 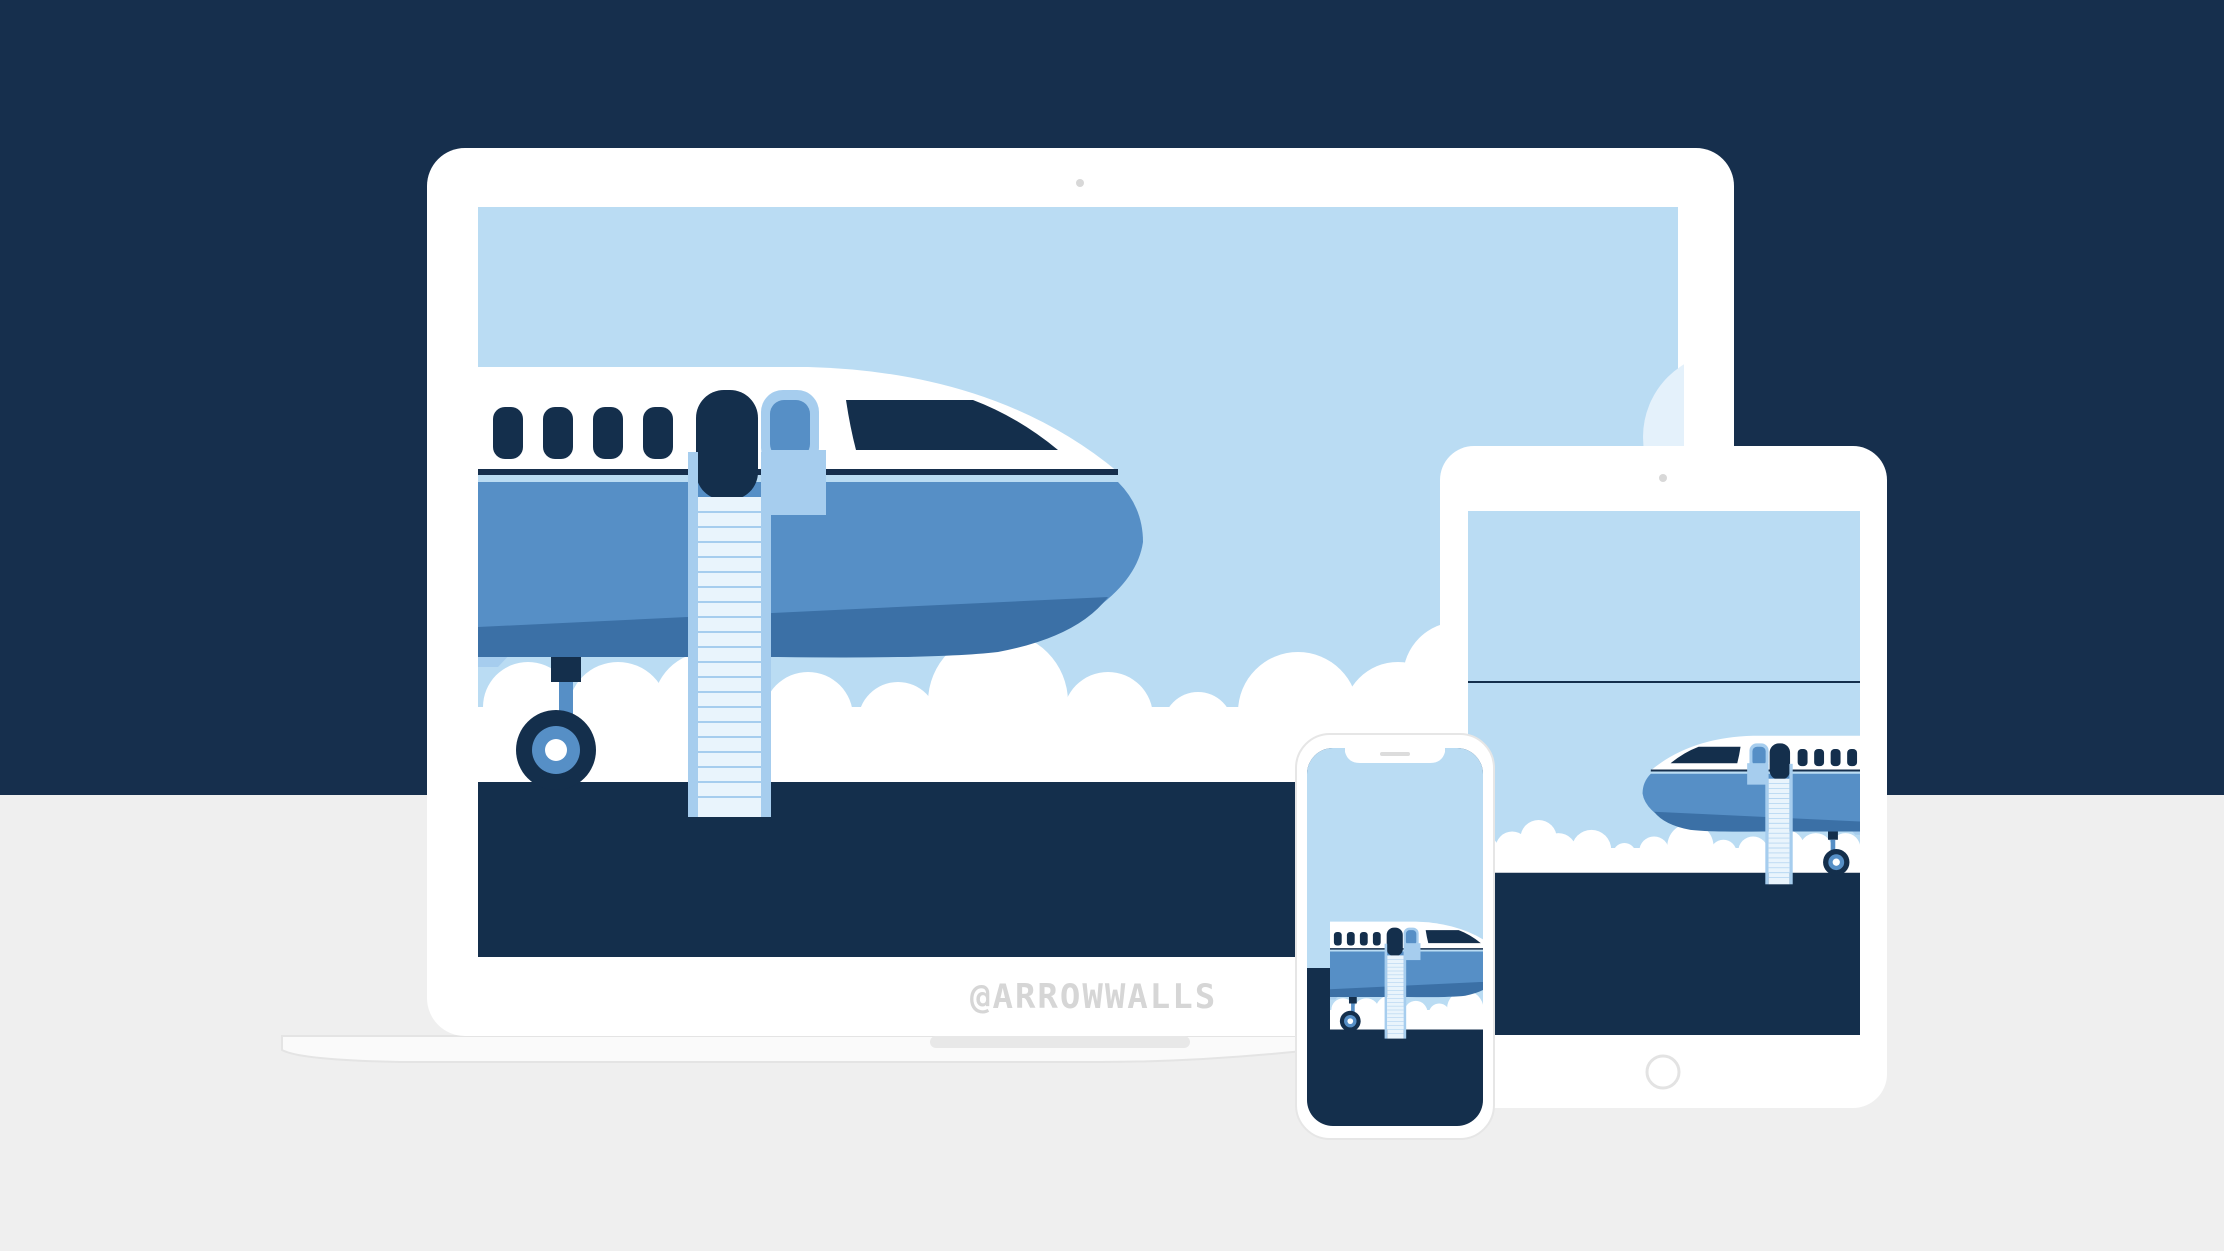 What do you see at coordinates (1663, 1072) in the screenshot?
I see `tablet-home-button` at bounding box center [1663, 1072].